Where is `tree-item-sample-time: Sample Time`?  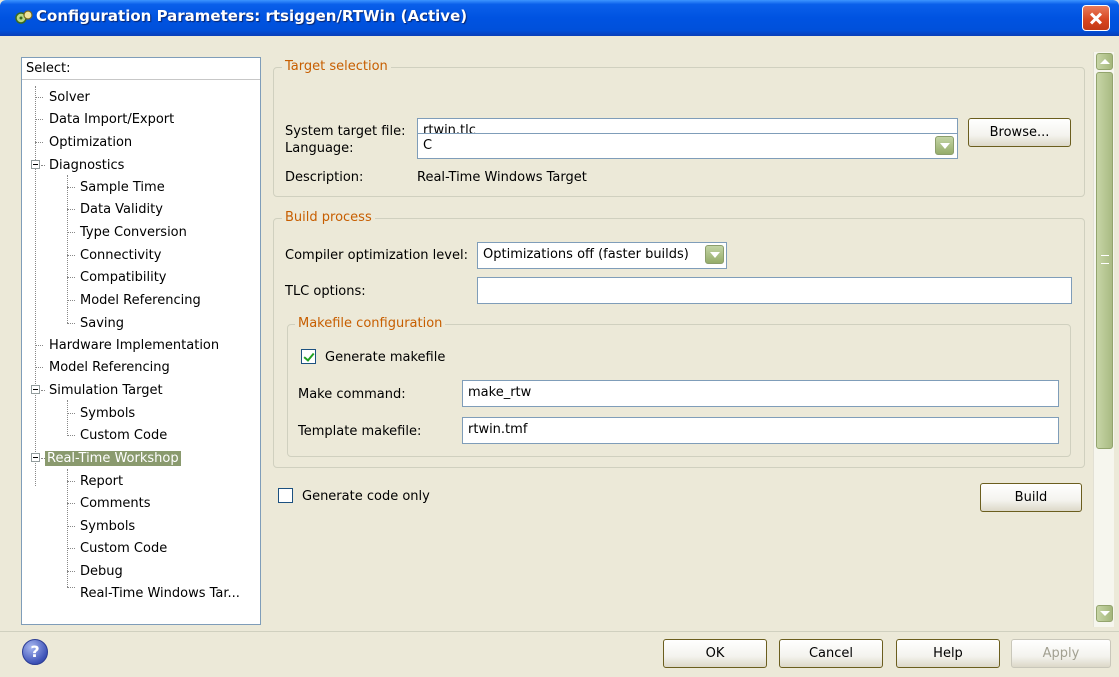 tree-item-sample-time: Sample Time is located at coordinates (122, 187).